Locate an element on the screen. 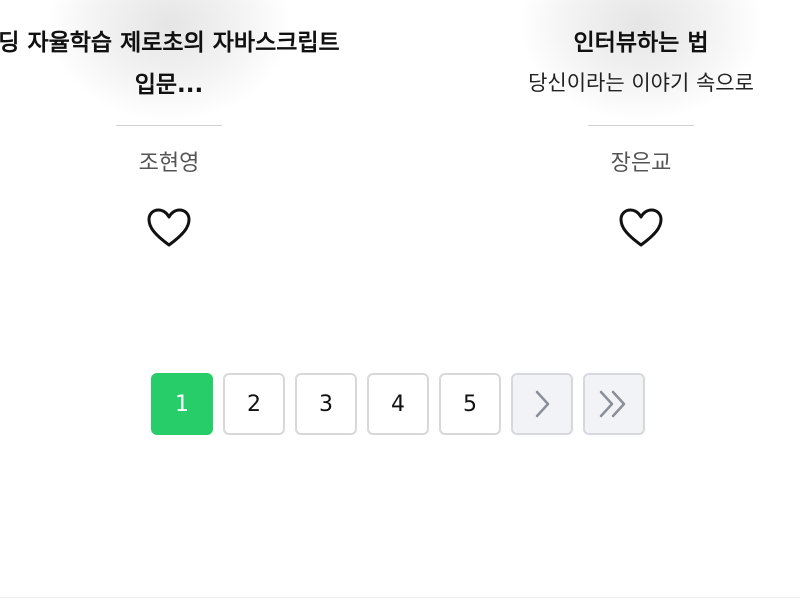  double-chevron-right-icon is located at coordinates (612, 404).